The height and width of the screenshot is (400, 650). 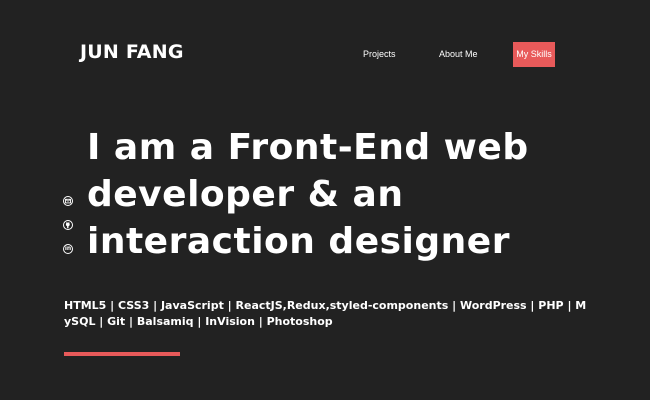 I want to click on github-icon, so click(x=68, y=225).